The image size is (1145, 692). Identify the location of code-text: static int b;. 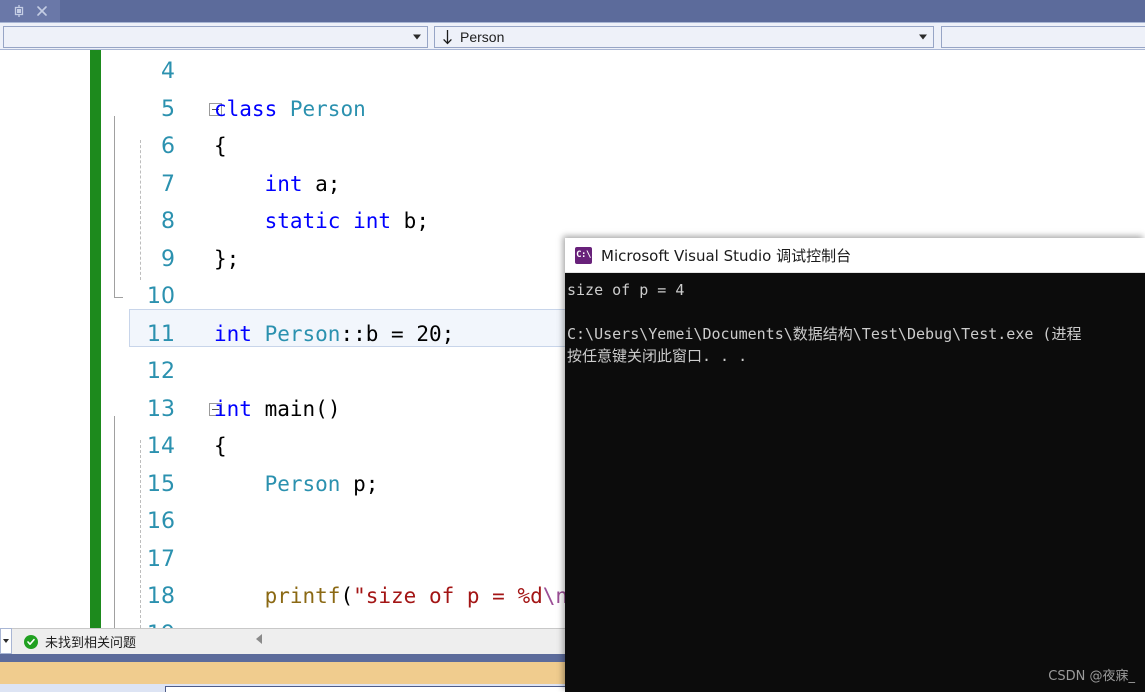
(346, 221).